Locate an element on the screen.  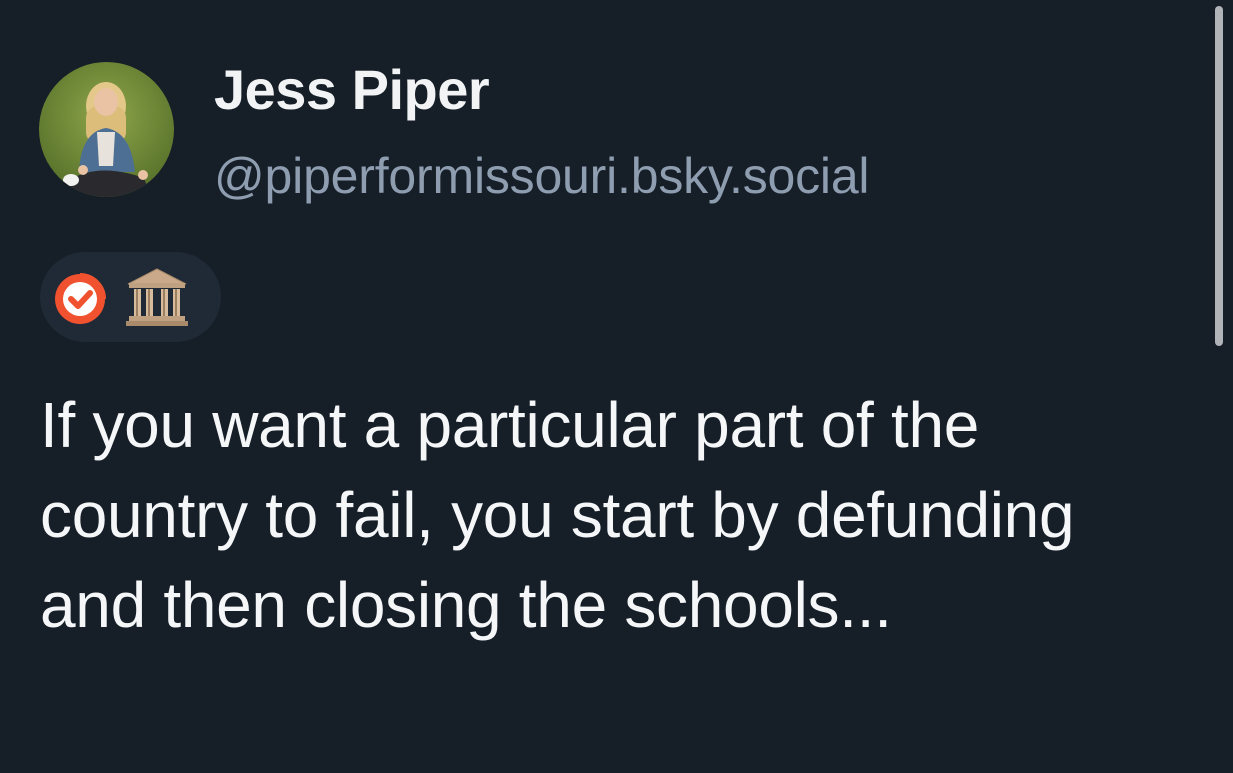
scrollbar is located at coordinates (1219, 386).